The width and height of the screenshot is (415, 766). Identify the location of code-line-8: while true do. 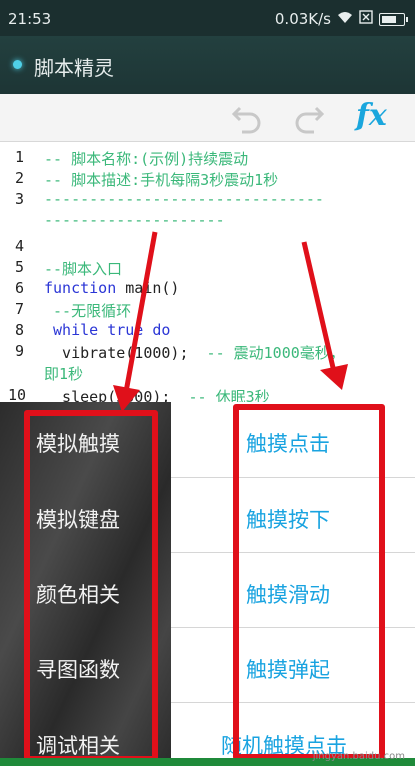
(107, 330).